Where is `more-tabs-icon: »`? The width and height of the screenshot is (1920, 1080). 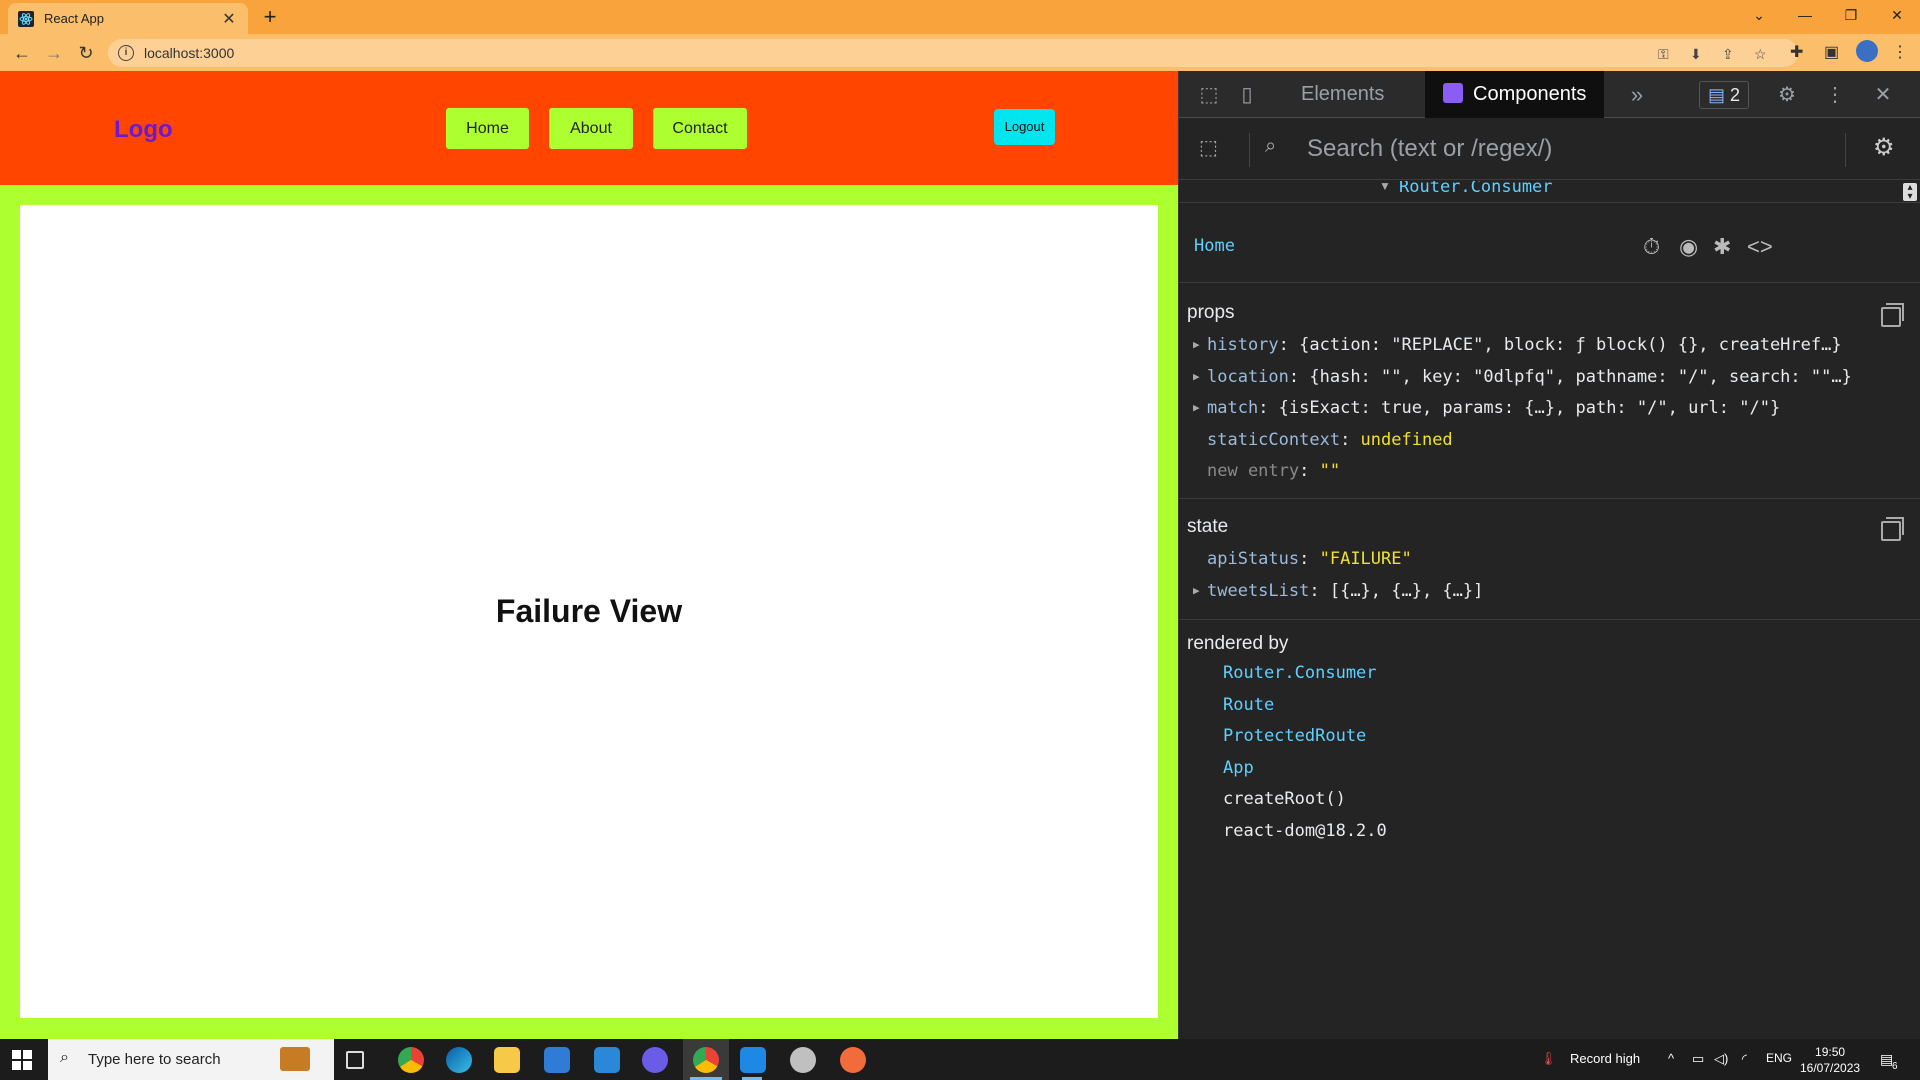
more-tabs-icon: » is located at coordinates (1637, 95).